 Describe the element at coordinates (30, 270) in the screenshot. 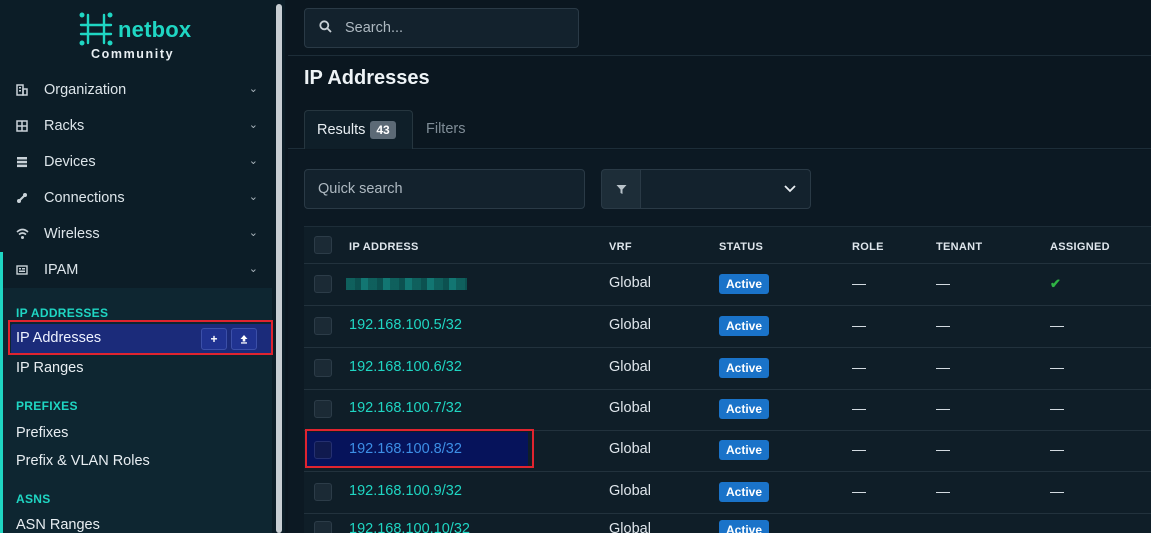

I see `counter-icon` at that location.